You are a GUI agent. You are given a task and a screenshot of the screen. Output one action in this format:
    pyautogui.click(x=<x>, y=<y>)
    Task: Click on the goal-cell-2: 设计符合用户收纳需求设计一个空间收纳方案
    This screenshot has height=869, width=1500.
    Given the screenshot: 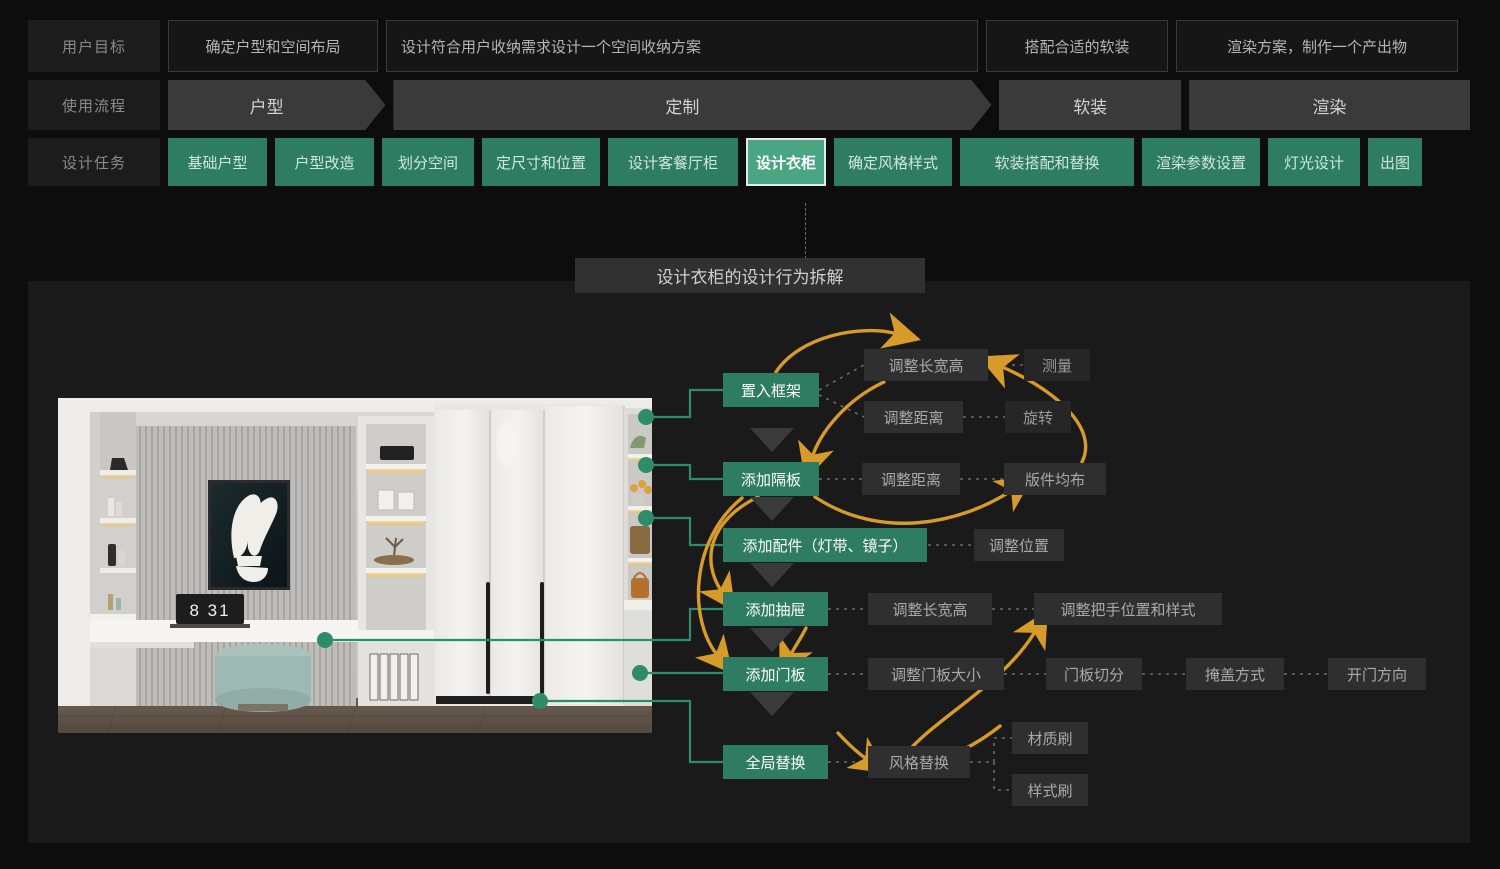 What is the action you would take?
    pyautogui.click(x=682, y=46)
    